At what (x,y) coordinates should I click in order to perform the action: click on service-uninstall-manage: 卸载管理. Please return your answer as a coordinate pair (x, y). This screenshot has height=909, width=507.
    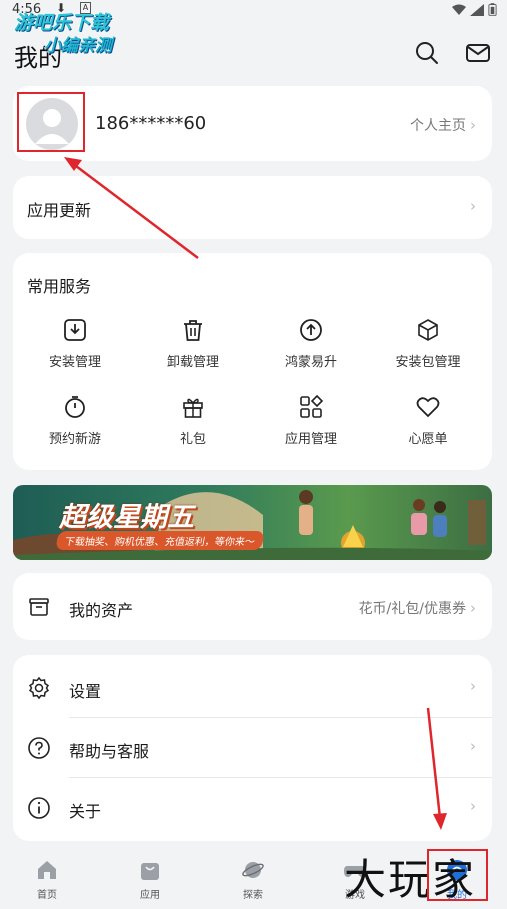
    Looking at the image, I should click on (193, 343).